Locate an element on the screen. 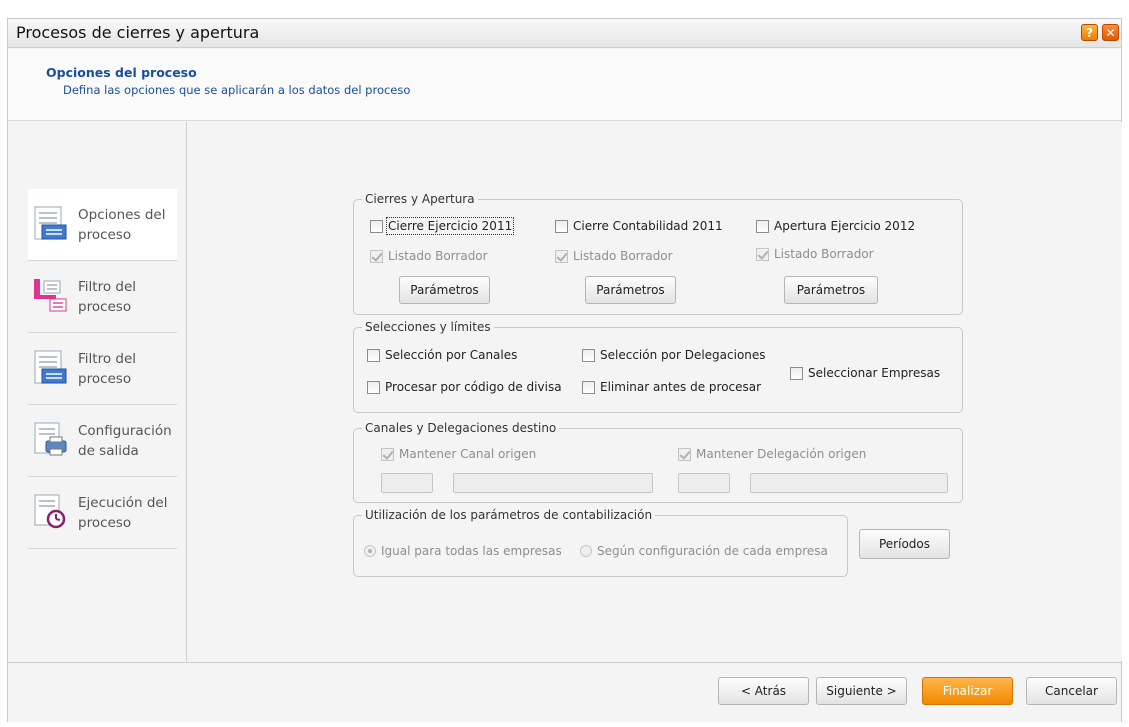  seleccionar-empresas-checkbox: Seleccionar Empresas is located at coordinates (865, 373).